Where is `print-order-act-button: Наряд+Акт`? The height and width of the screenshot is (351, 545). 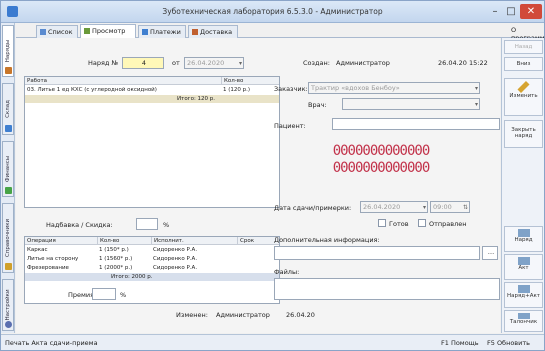 print-order-act-button: Наряд+Акт is located at coordinates (523, 295).